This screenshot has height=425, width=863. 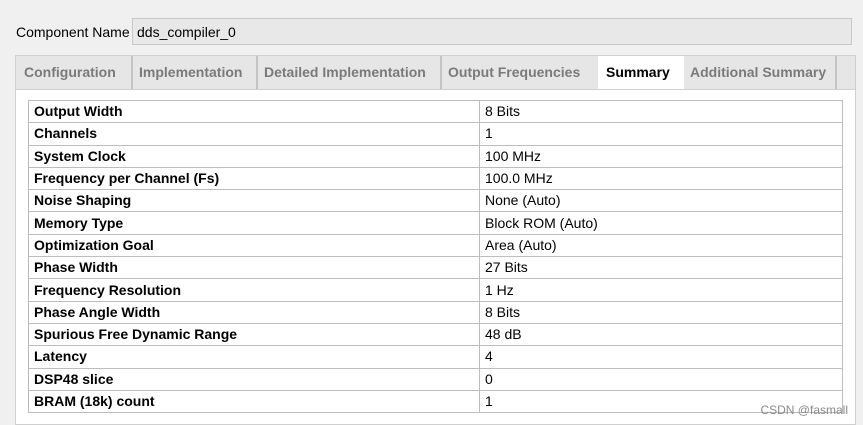 I want to click on row-key-frequency-per-channel: Frequency per Channel (Fs), so click(x=254, y=178).